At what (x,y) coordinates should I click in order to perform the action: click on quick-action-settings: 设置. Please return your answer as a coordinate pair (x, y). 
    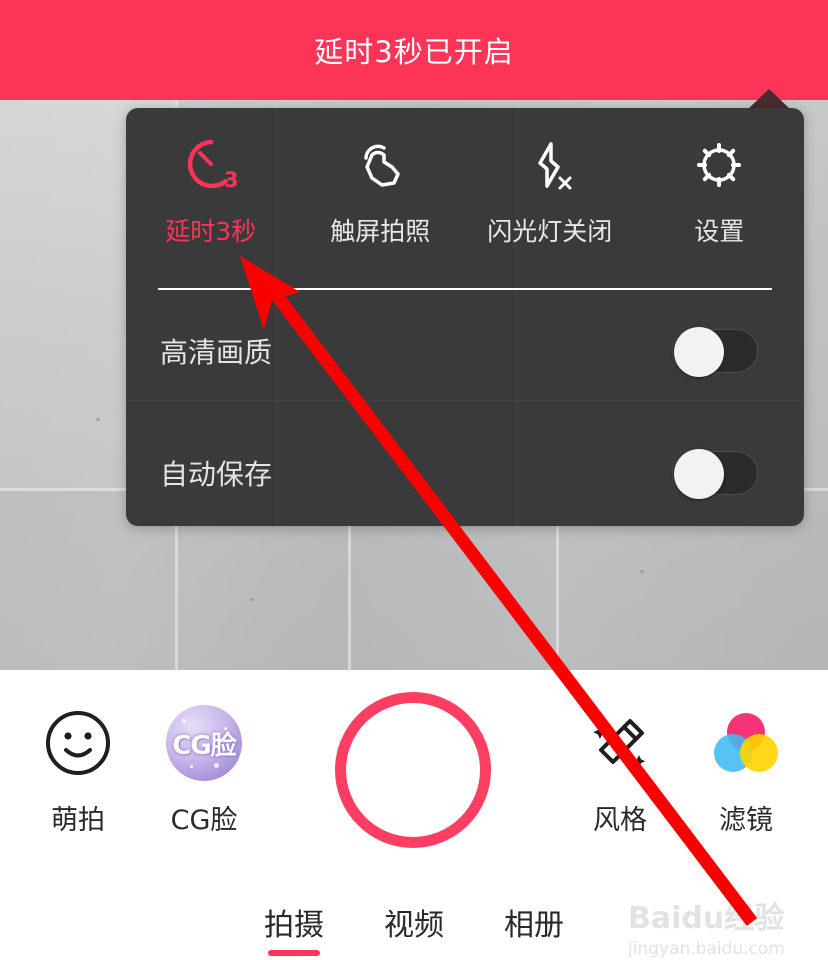
    Looking at the image, I should click on (720, 194).